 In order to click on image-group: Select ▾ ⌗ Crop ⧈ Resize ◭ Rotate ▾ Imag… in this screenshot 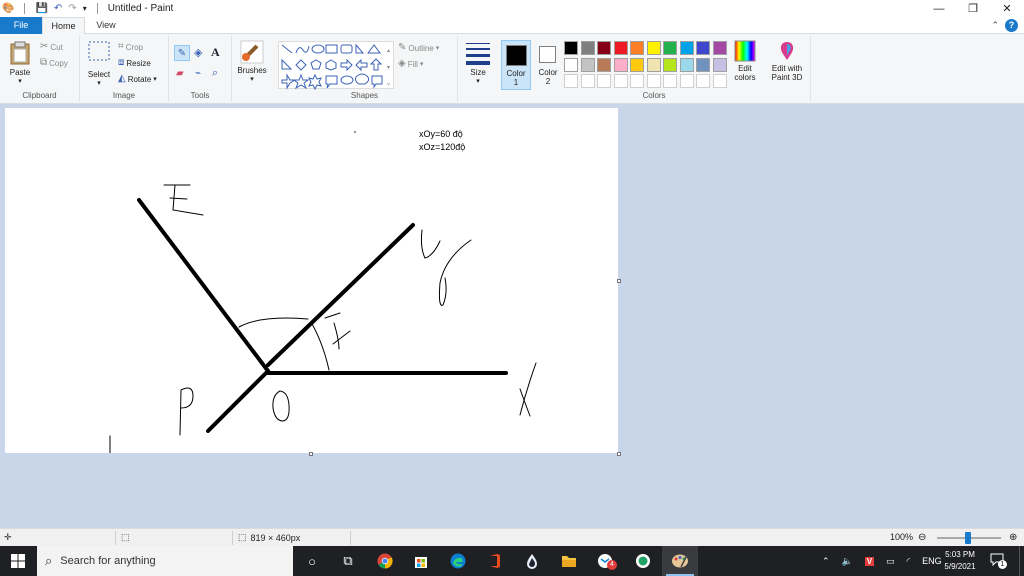, I will do `click(124, 69)`.